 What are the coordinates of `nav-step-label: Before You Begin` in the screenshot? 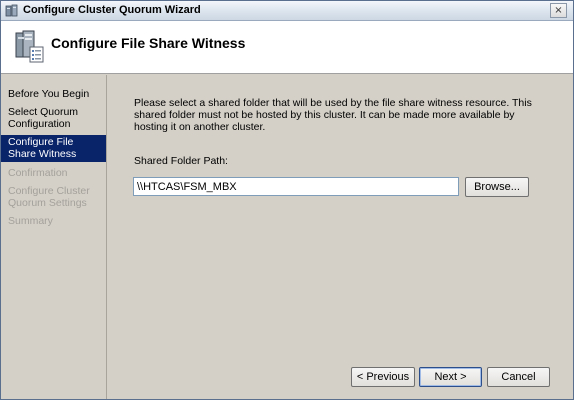 It's located at (49, 94).